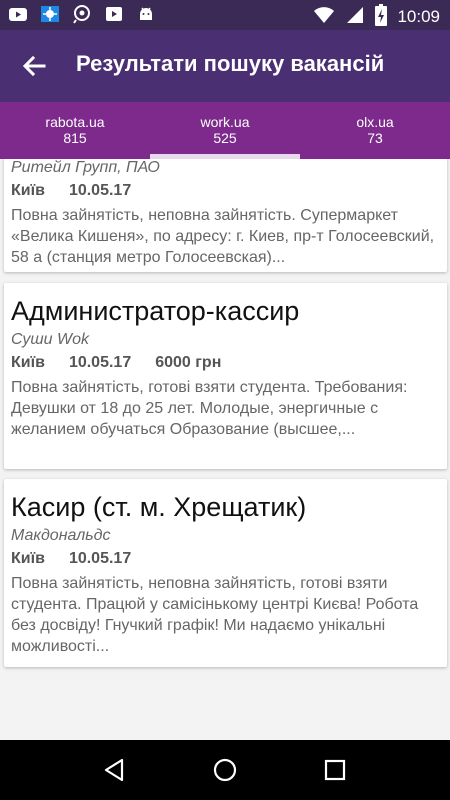 Image resolution: width=450 pixels, height=800 pixels. I want to click on tab-rabota-ua: rabota.ua 815, so click(75, 130).